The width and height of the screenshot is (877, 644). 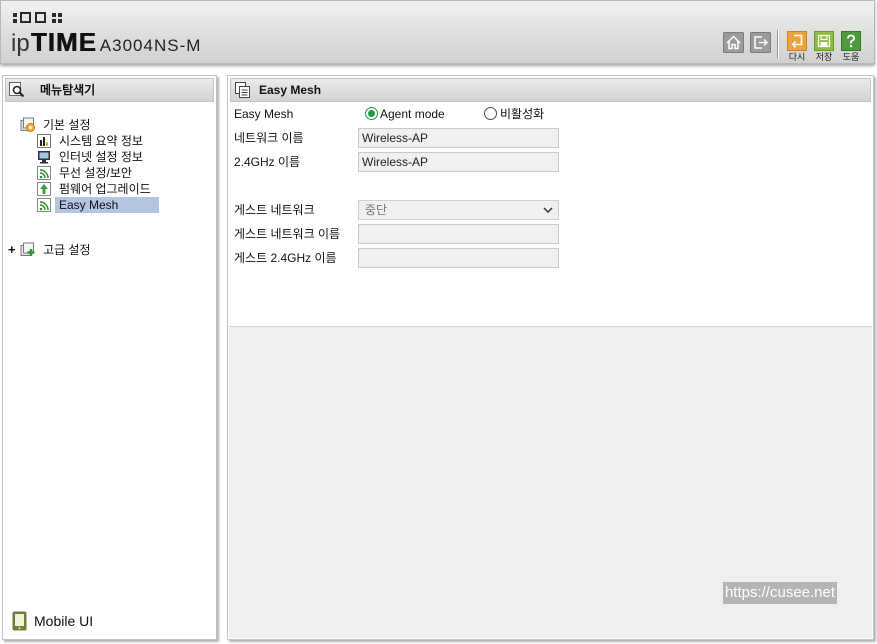 I want to click on guest-network-name-label: 게스트 네트워크 이름, so click(x=287, y=234).